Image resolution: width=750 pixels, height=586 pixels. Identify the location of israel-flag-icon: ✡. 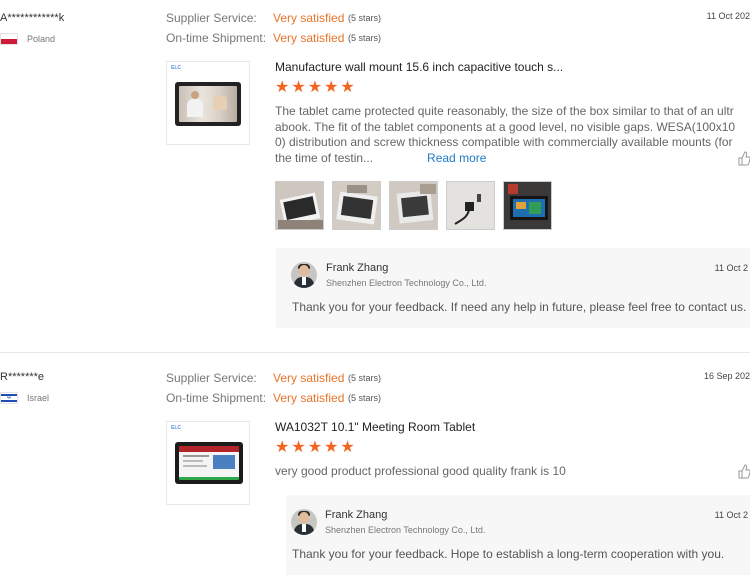
(9, 398).